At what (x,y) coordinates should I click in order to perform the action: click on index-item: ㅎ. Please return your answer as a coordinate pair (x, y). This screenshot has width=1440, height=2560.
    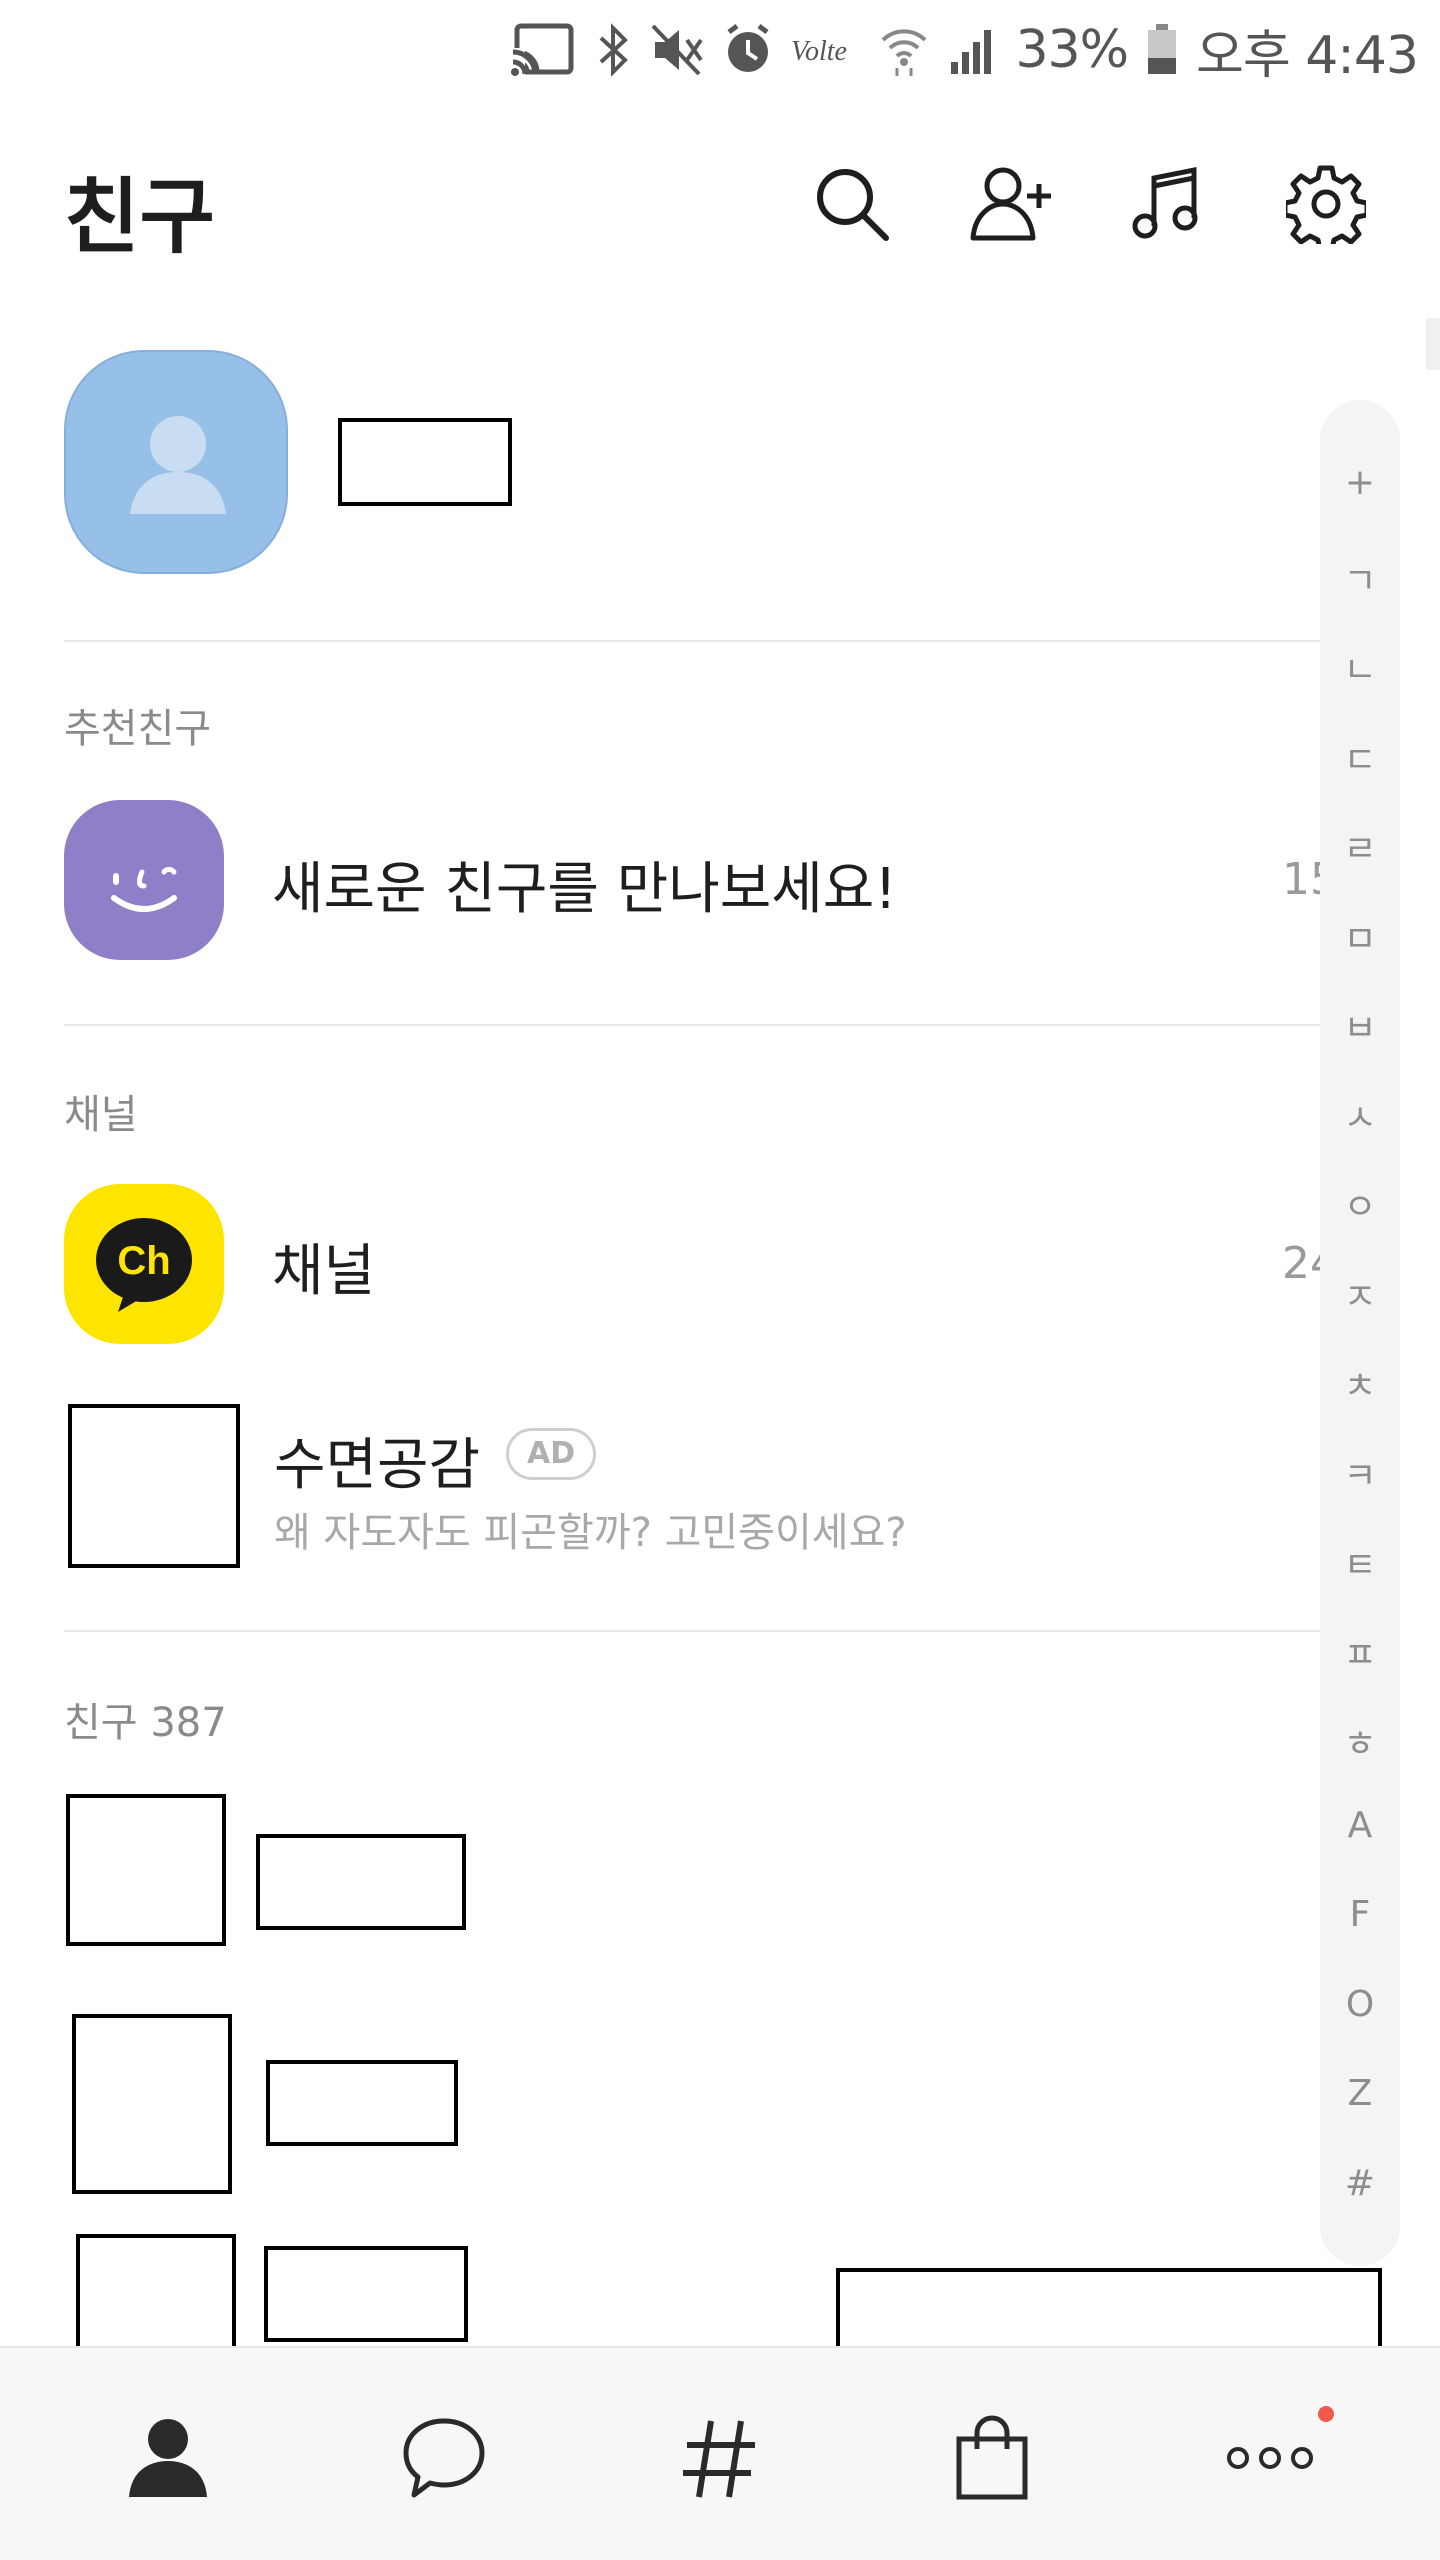
    Looking at the image, I should click on (1360, 1741).